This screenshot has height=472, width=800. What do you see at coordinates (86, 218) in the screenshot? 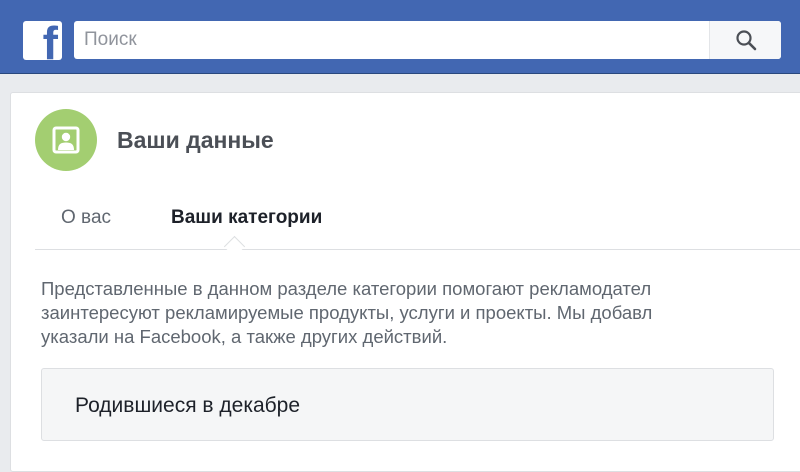
I see `tab-about-you: О вас` at bounding box center [86, 218].